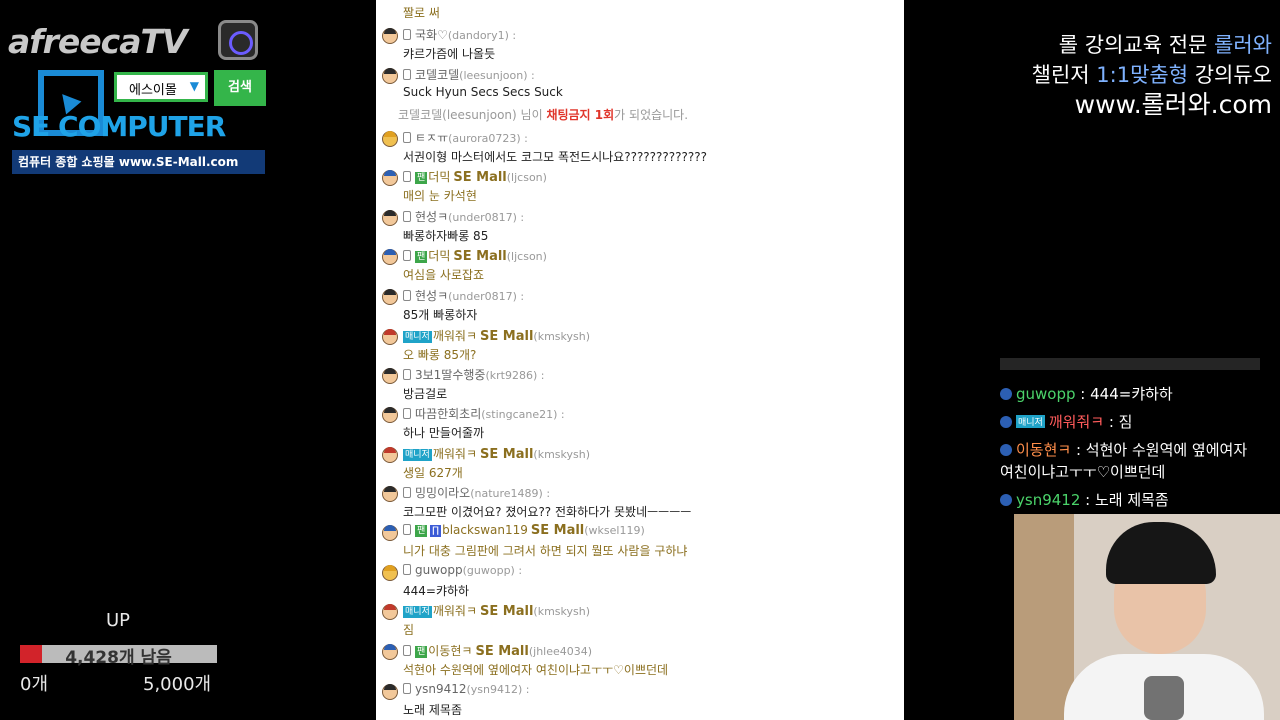 This screenshot has height=720, width=1280. I want to click on manager-badge: 매니저, so click(417, 612).